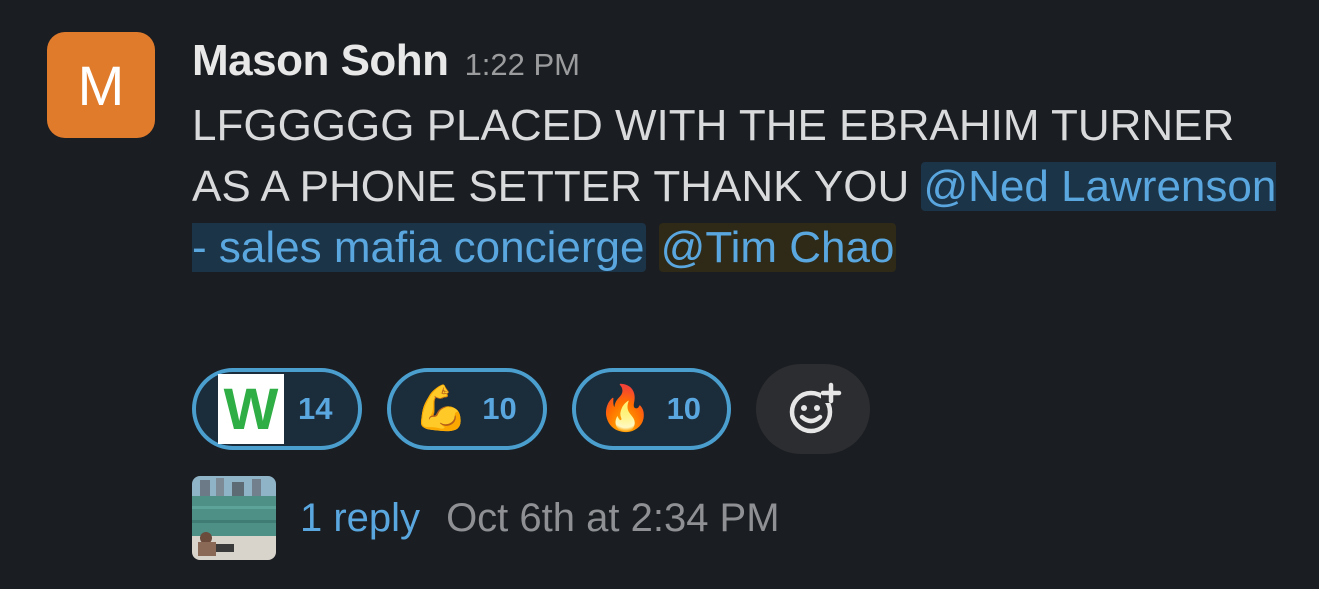  I want to click on replier-photo-icon, so click(234, 518).